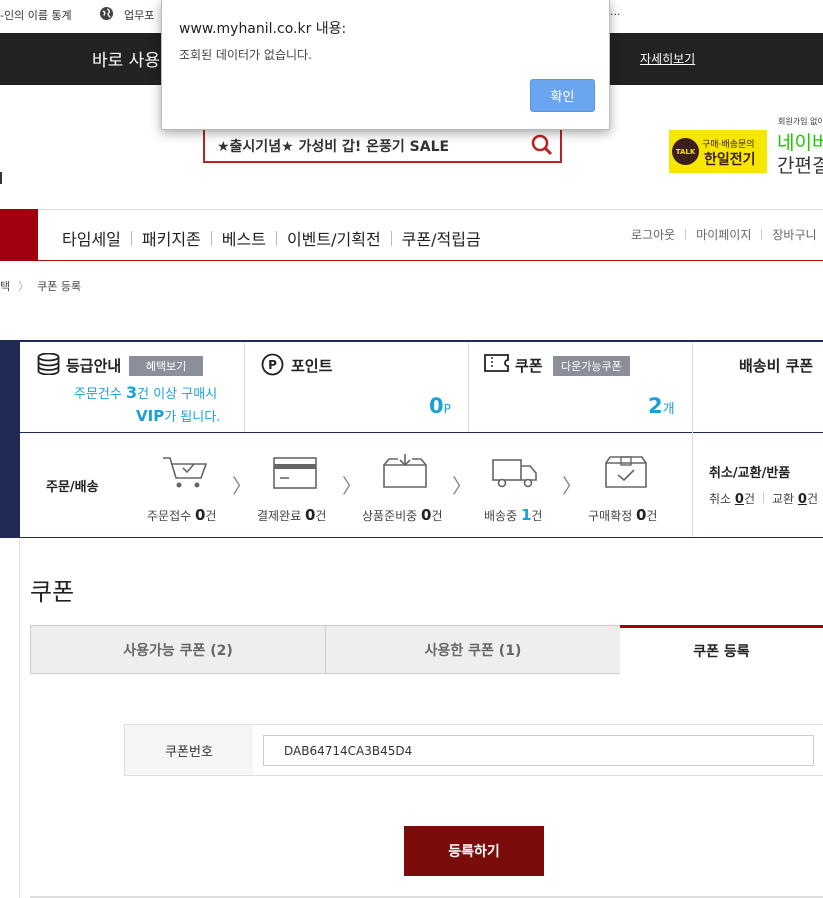 The image size is (823, 898). What do you see at coordinates (106, 15) in the screenshot?
I see `globe-icon` at bounding box center [106, 15].